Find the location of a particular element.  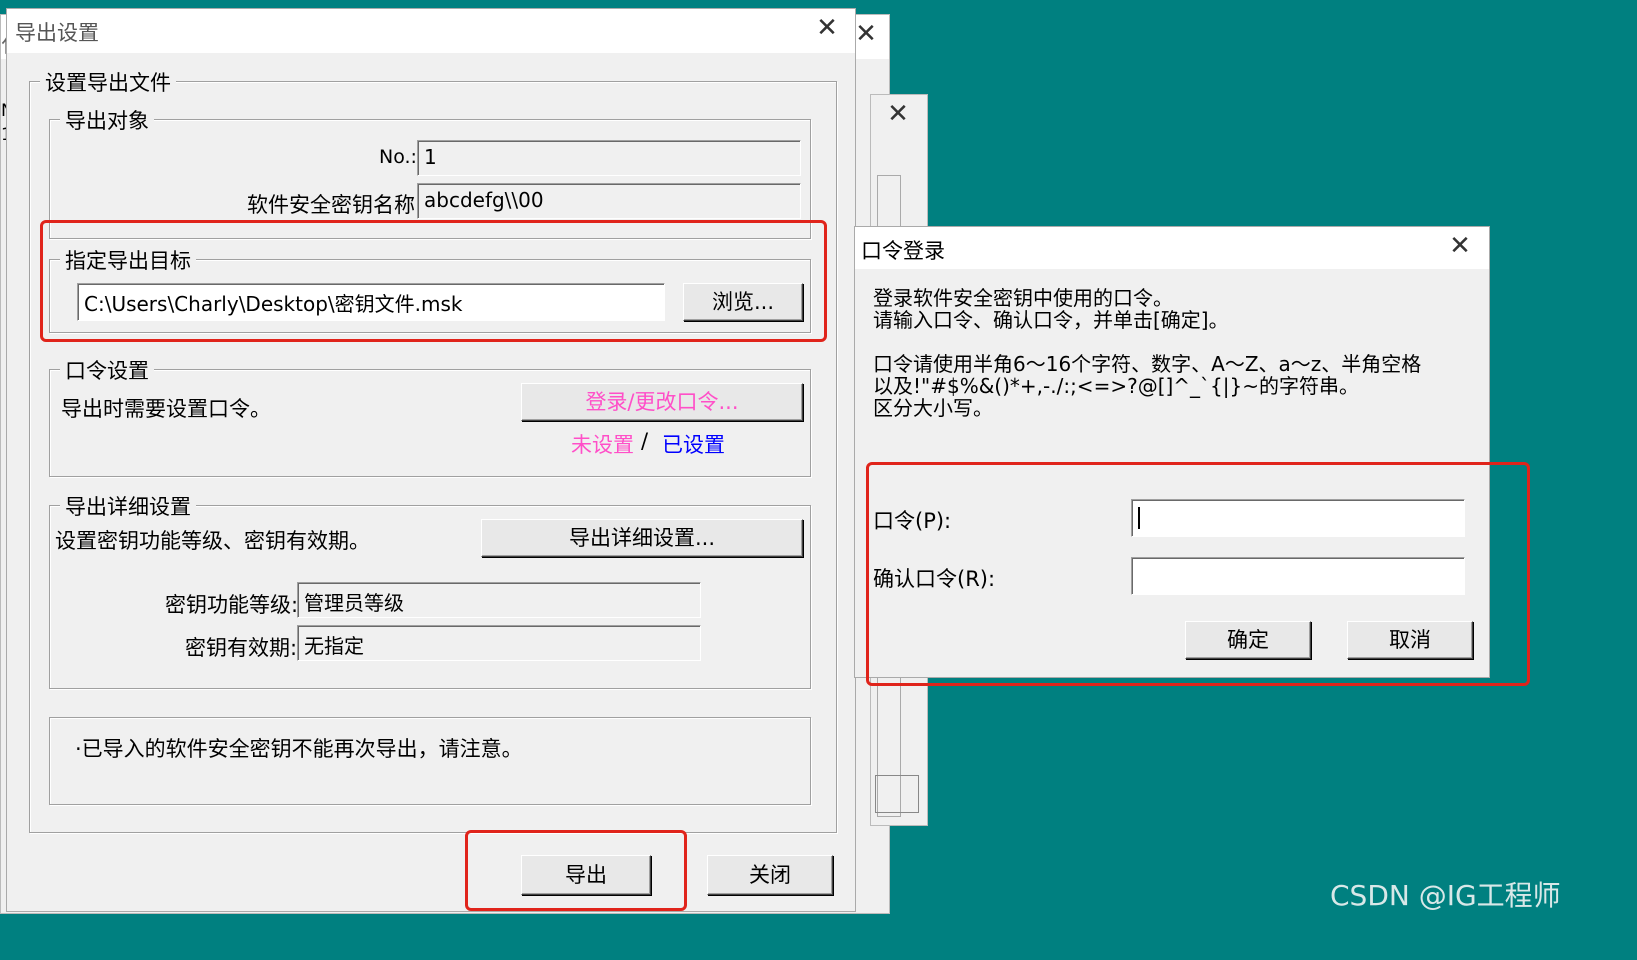

set-export-file-legend: 设置导出文件 is located at coordinates (108, 82).